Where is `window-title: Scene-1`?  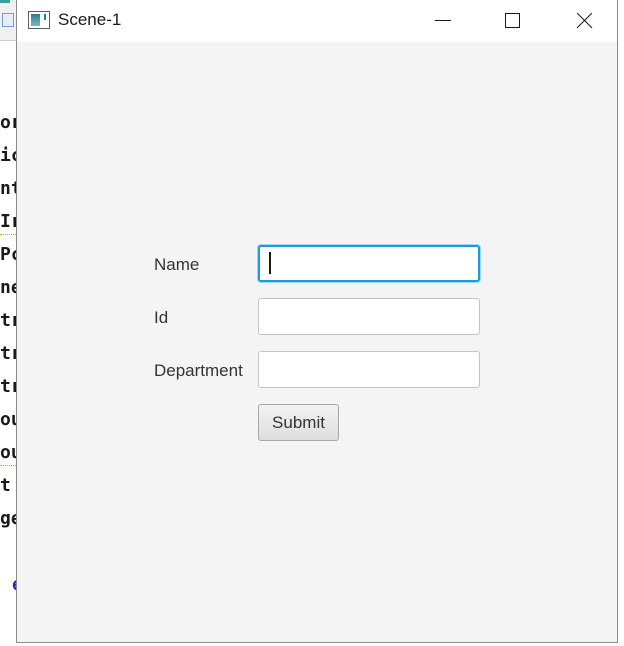 window-title: Scene-1 is located at coordinates (90, 19).